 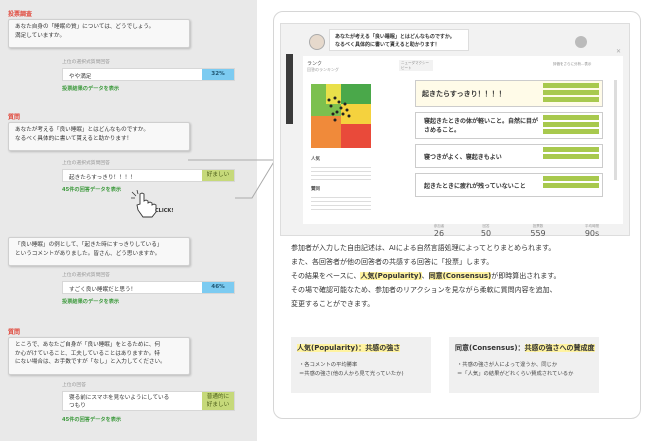 What do you see at coordinates (148, 287) in the screenshot?
I see `answer-row: すごく良い睡眠だと思う！ 46%` at bounding box center [148, 287].